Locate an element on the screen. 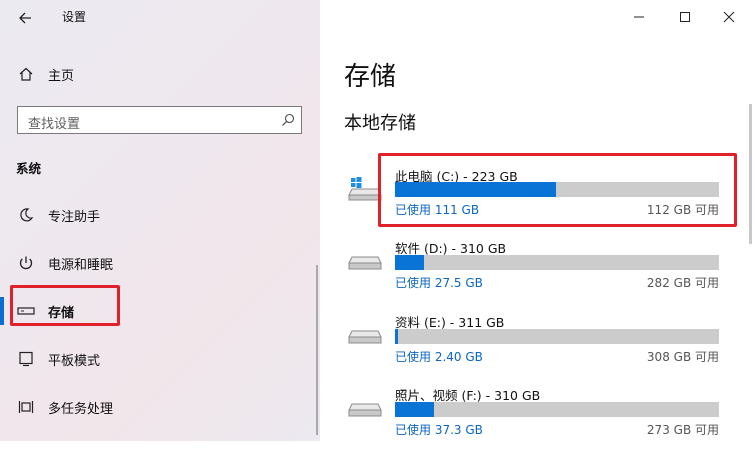 The image size is (754, 451). back-arrow-icon is located at coordinates (25, 18).